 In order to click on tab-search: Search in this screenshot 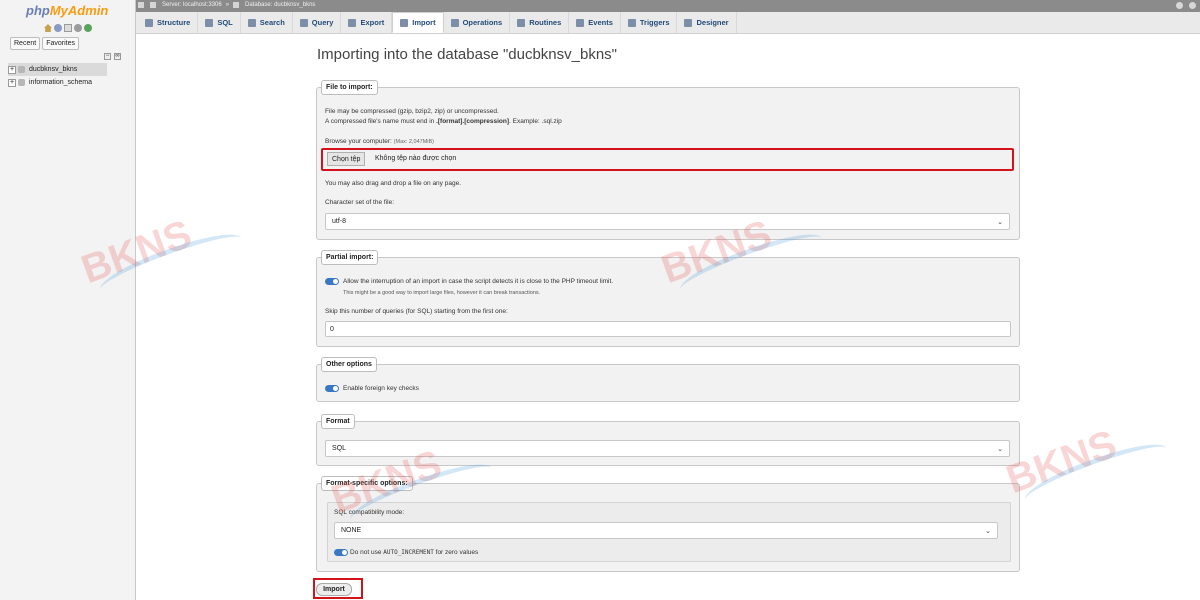, I will do `click(267, 22)`.